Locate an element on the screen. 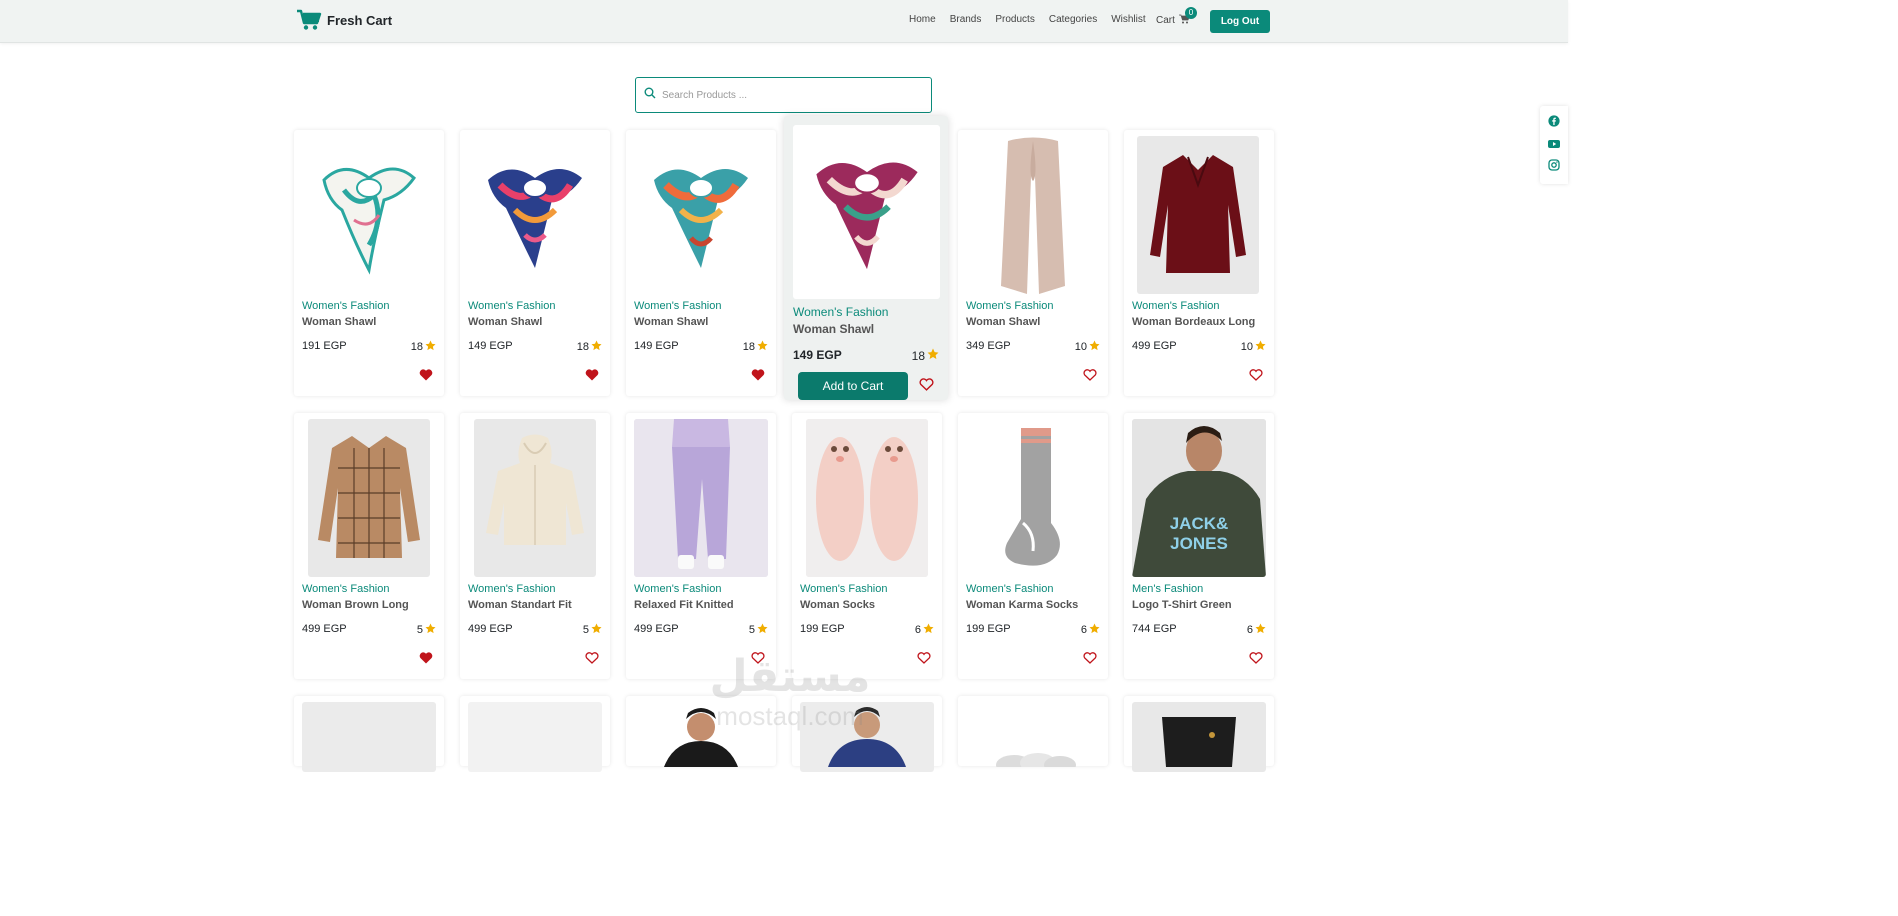  search-box is located at coordinates (783, 95).